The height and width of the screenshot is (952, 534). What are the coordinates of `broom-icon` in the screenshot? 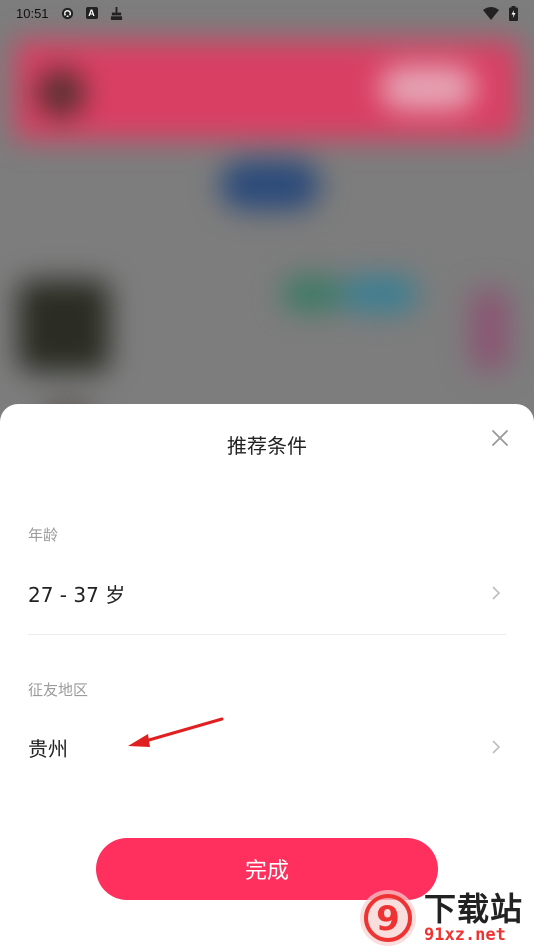 It's located at (116, 13).